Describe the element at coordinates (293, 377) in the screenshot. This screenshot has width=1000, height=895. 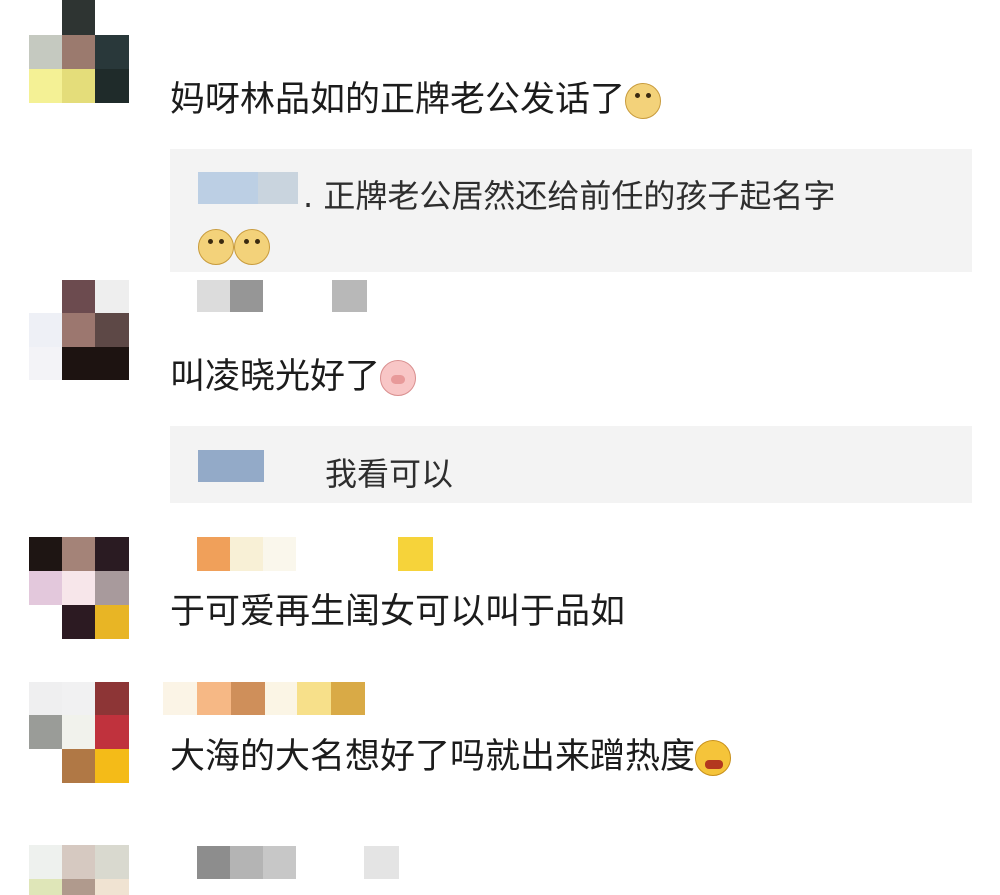
I see `comment-text: 叫凌晓光好了` at that location.